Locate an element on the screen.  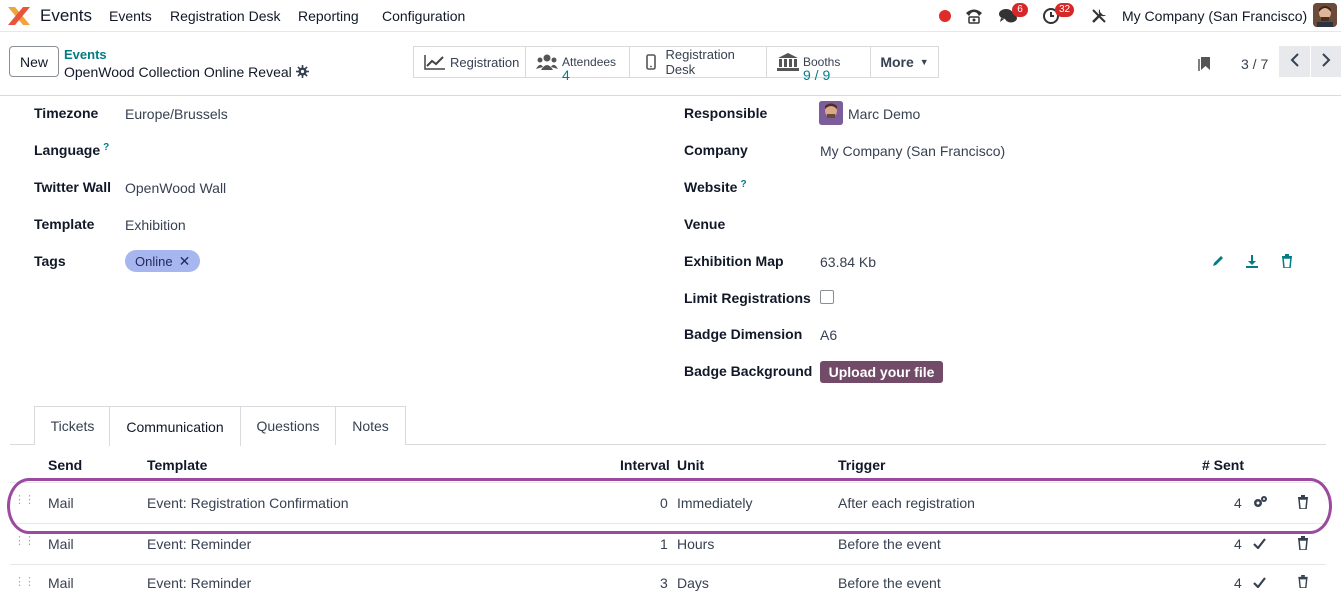
more-label: More is located at coordinates (897, 62).